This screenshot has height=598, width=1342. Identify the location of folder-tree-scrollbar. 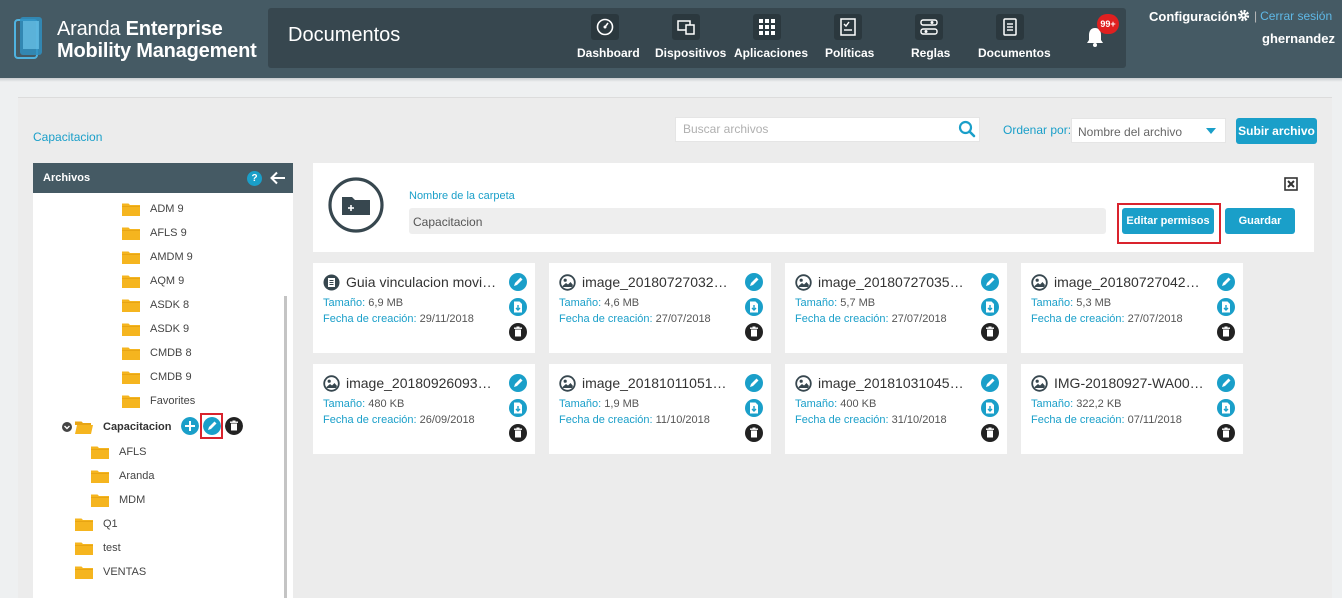
(285, 447).